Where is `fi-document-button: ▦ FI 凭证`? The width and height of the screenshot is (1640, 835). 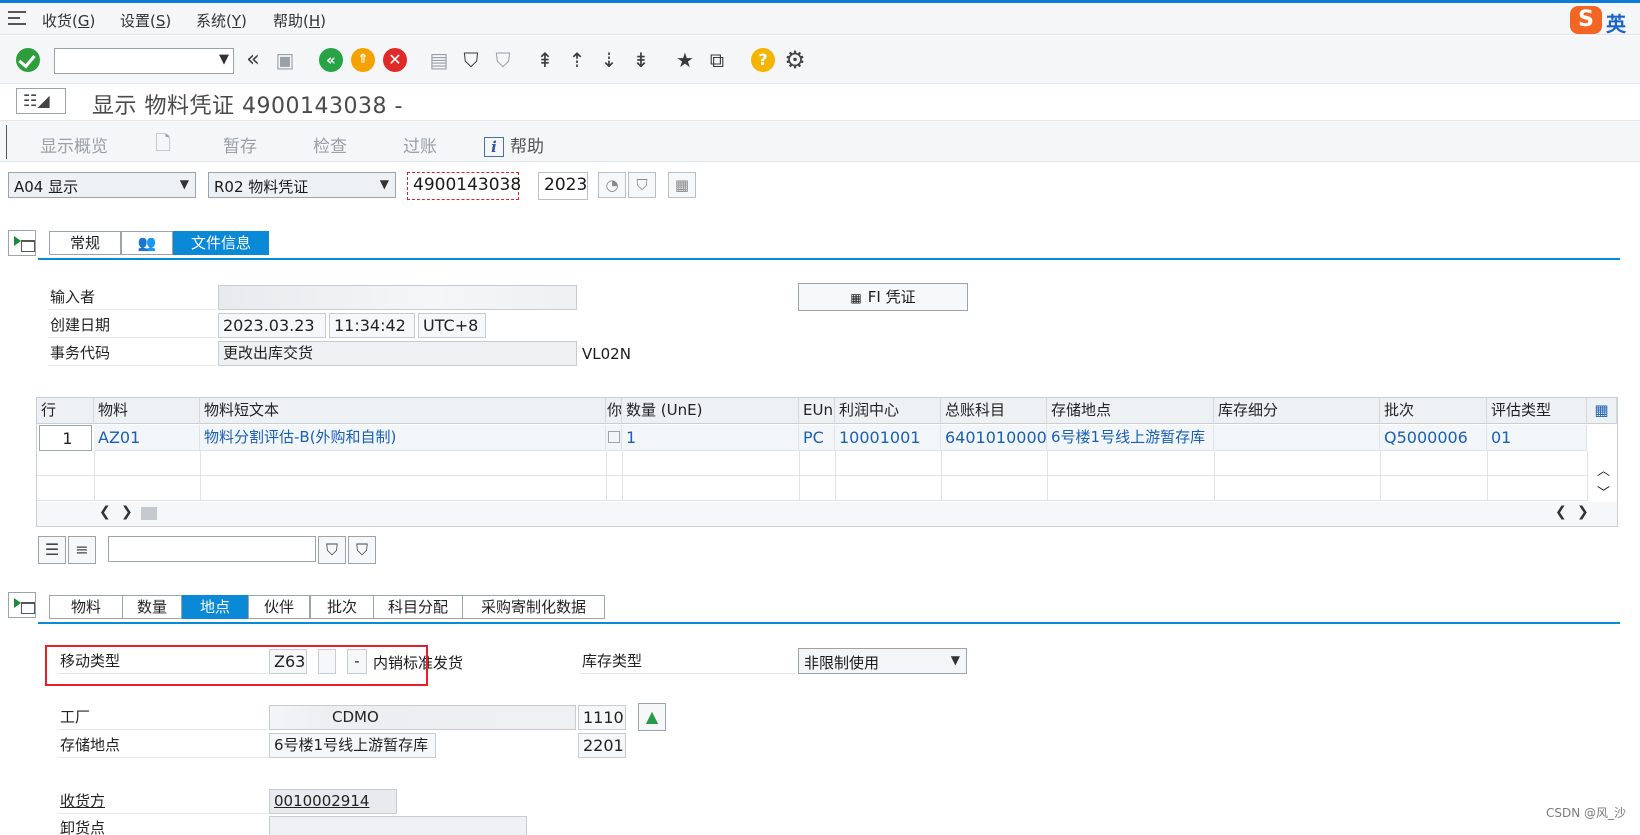 fi-document-button: ▦ FI 凭证 is located at coordinates (883, 297).